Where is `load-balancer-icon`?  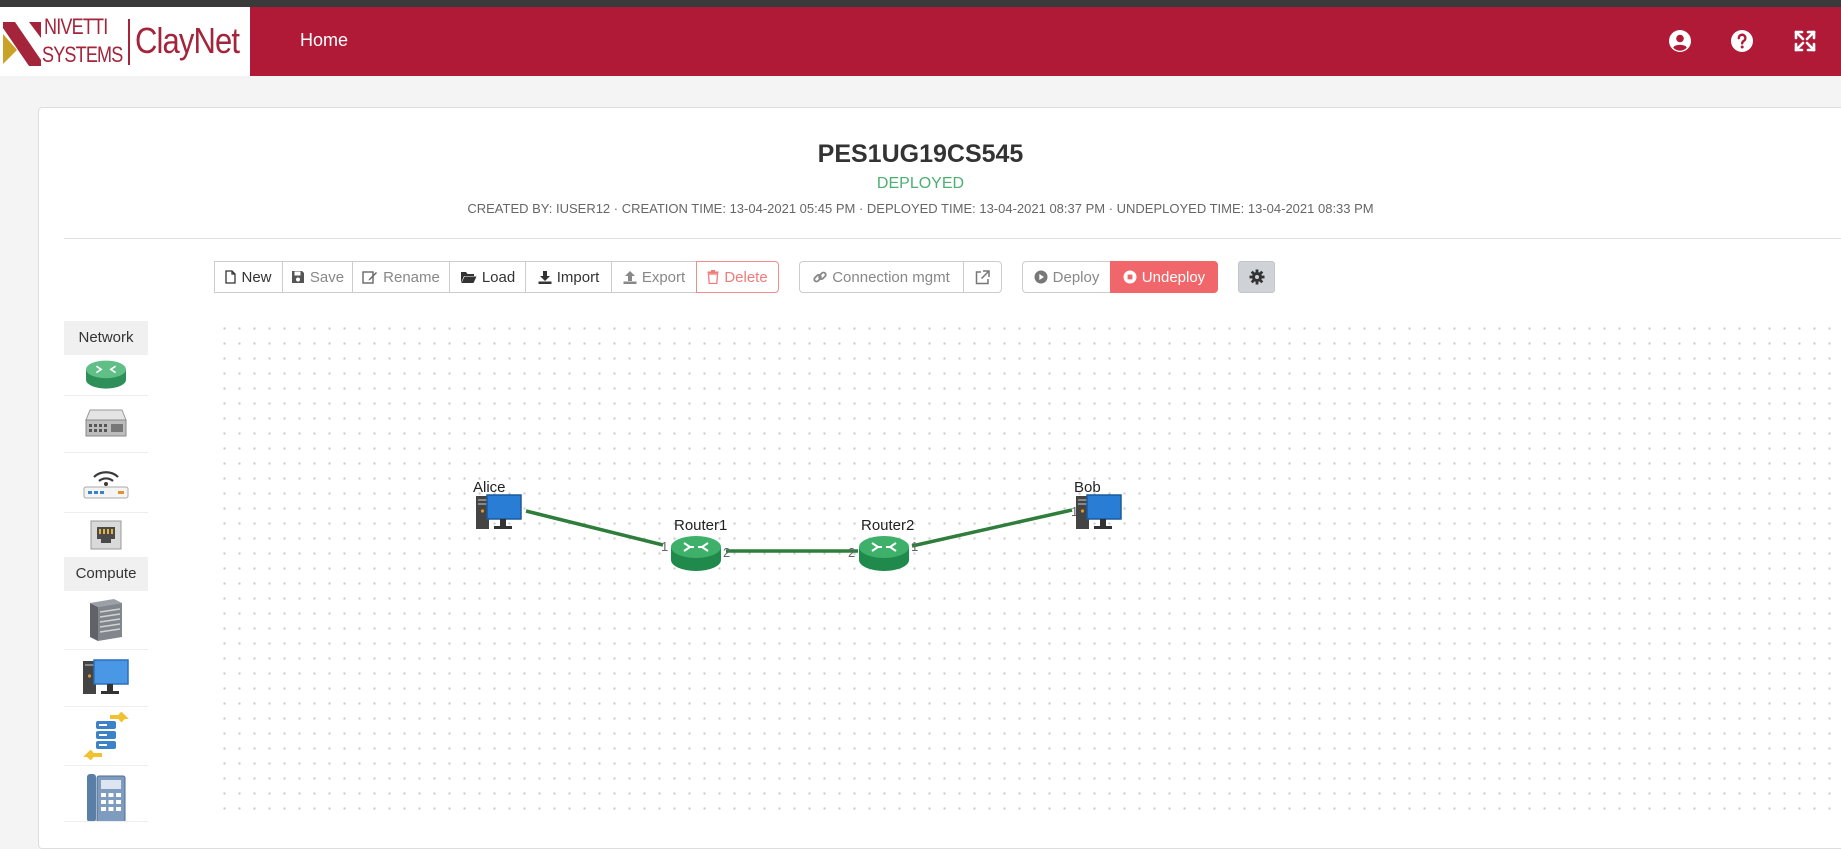 load-balancer-icon is located at coordinates (106, 736).